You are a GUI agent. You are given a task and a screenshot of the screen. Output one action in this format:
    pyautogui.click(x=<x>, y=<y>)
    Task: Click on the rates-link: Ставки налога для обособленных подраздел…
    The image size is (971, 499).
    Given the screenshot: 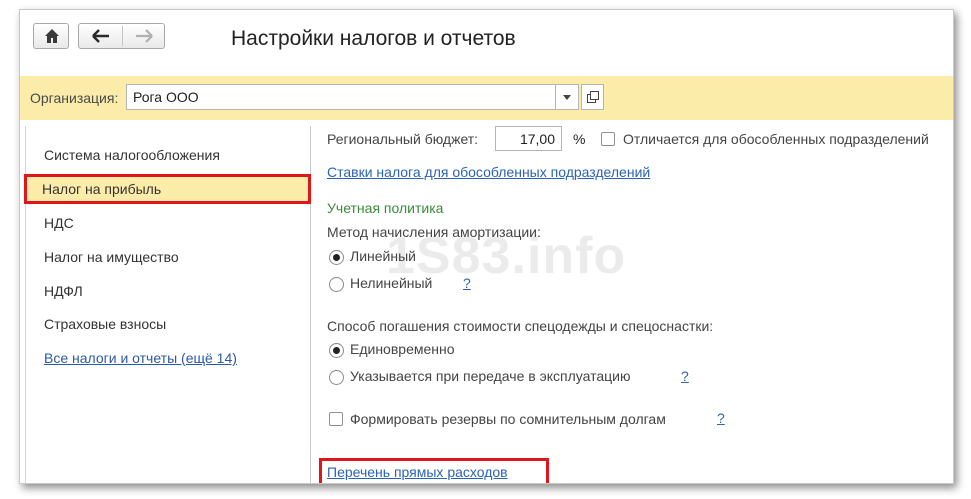 What is the action you would take?
    pyautogui.click(x=488, y=172)
    